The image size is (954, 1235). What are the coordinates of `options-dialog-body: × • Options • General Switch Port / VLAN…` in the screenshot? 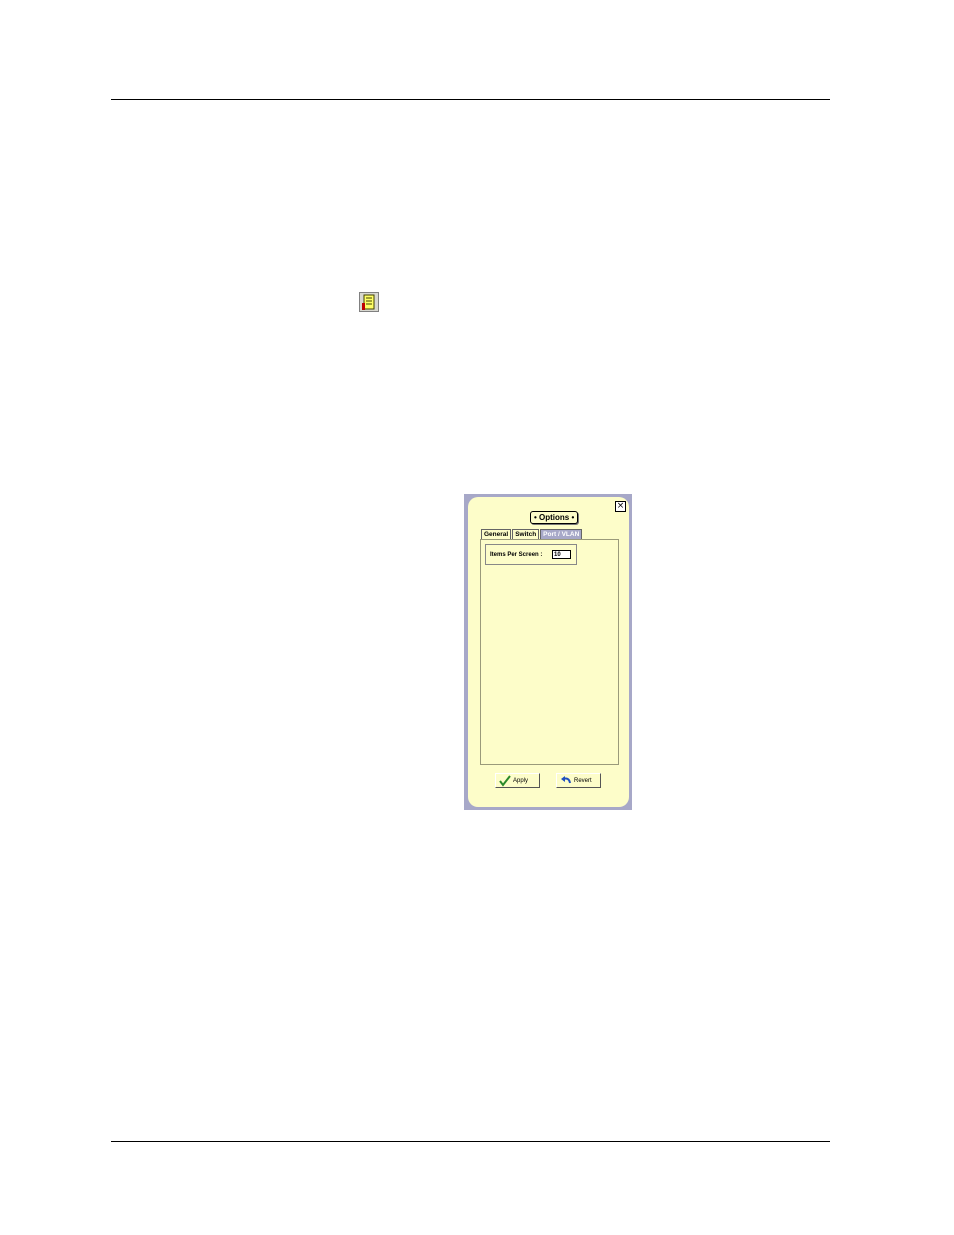 It's located at (548, 652).